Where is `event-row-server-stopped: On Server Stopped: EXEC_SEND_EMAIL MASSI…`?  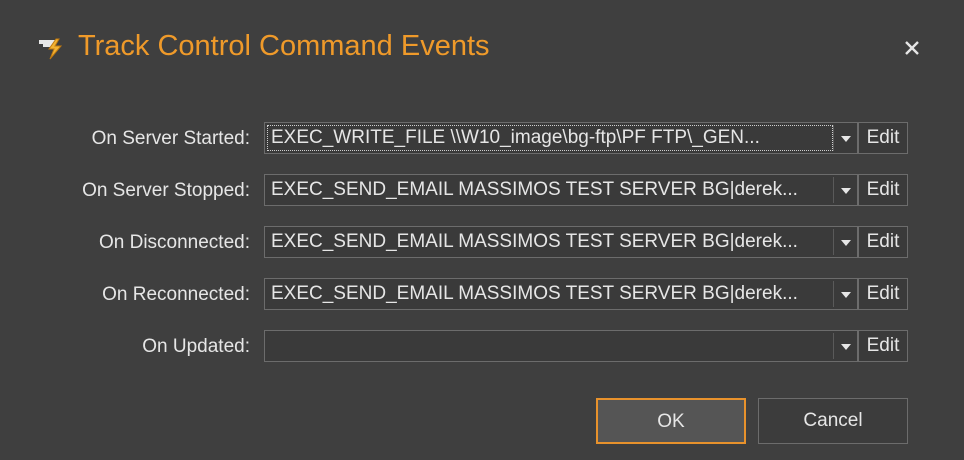
event-row-server-stopped: On Server Stopped: EXEC_SEND_EMAIL MASSI… is located at coordinates (482, 191).